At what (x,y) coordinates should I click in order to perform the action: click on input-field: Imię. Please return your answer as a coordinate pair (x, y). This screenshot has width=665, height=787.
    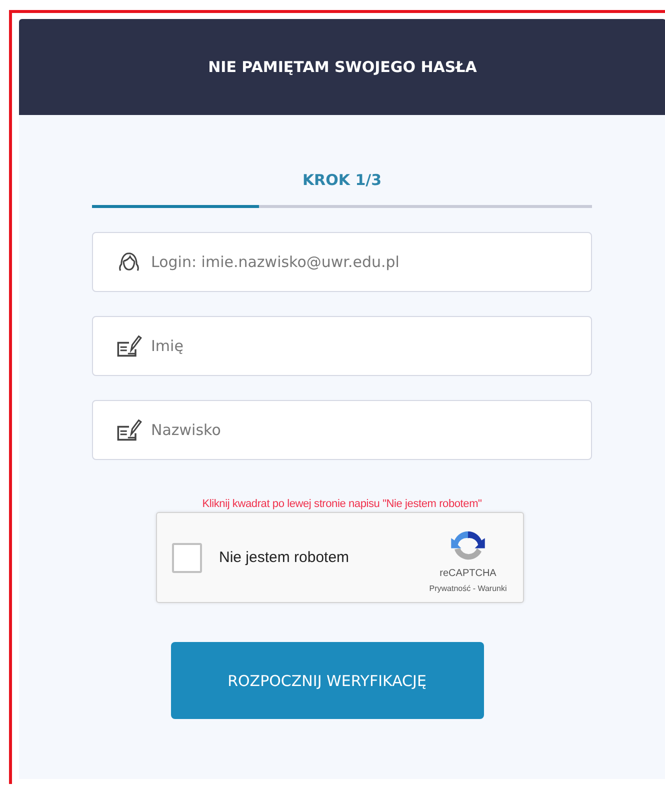
    Looking at the image, I should click on (342, 346).